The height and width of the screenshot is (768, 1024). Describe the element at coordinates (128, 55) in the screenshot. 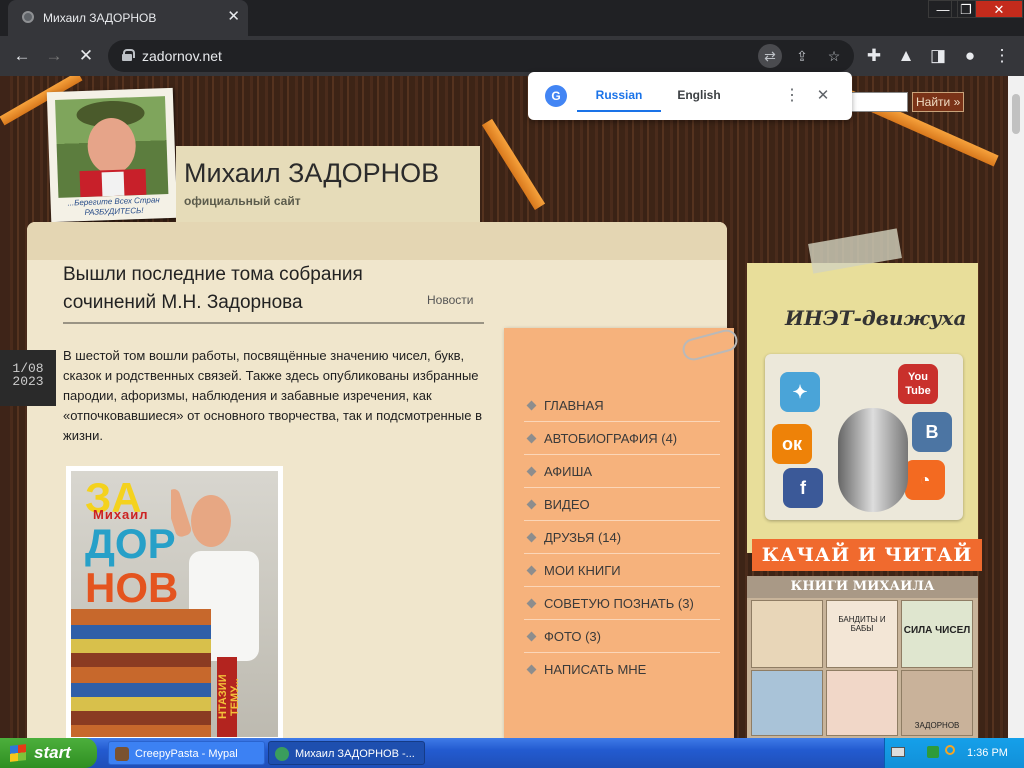

I see `lock-icon` at that location.